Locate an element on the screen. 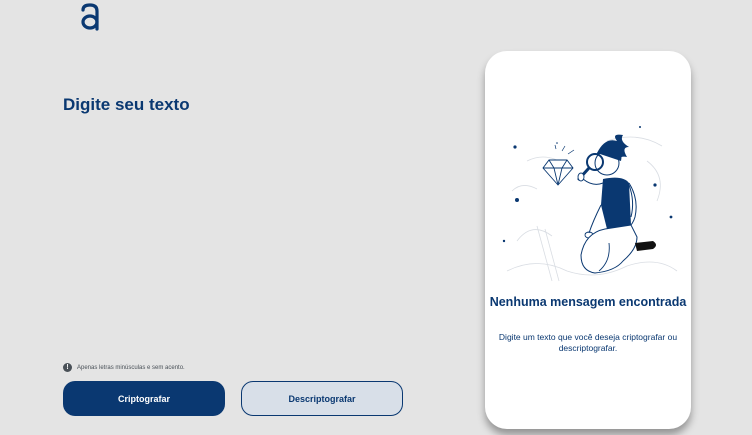 The image size is (752, 435). hint: ! Apenas letras minúsculas e sem acento. is located at coordinates (124, 367).